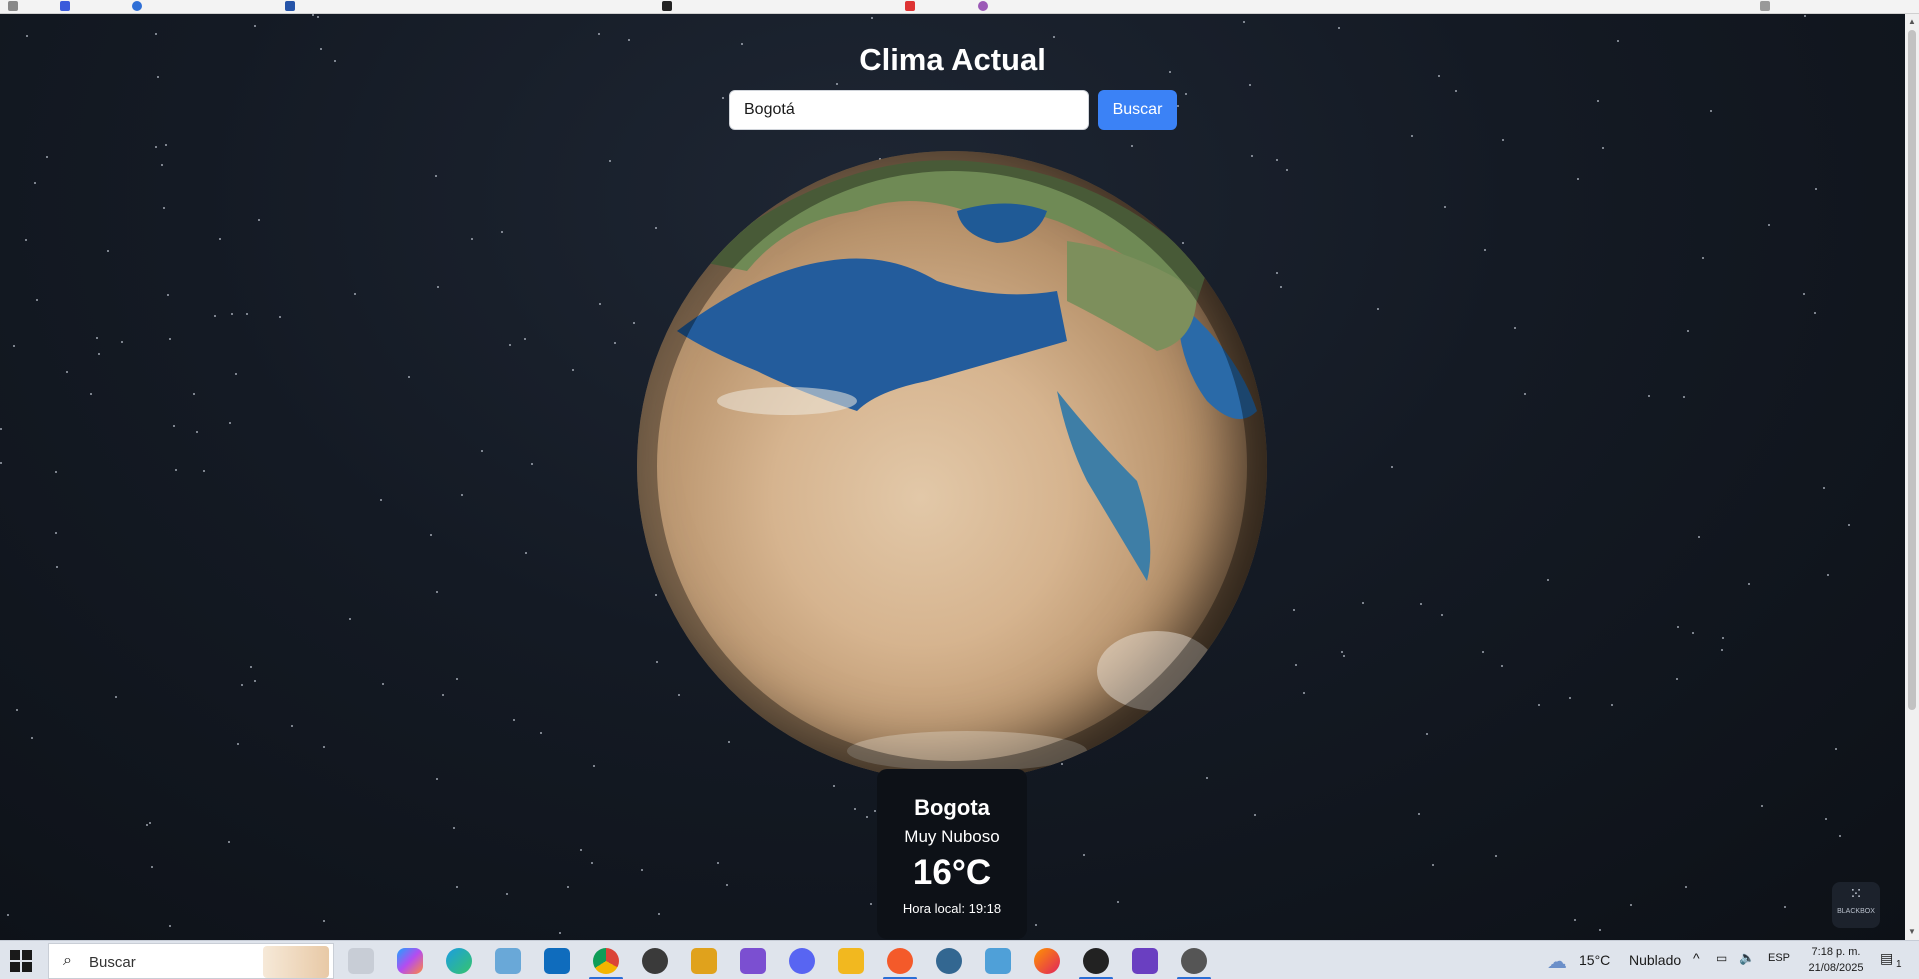 The width and height of the screenshot is (1919, 979). Describe the element at coordinates (1856, 905) in the screenshot. I see `blackbox-badge: ⁙ BLACKBOX` at that location.